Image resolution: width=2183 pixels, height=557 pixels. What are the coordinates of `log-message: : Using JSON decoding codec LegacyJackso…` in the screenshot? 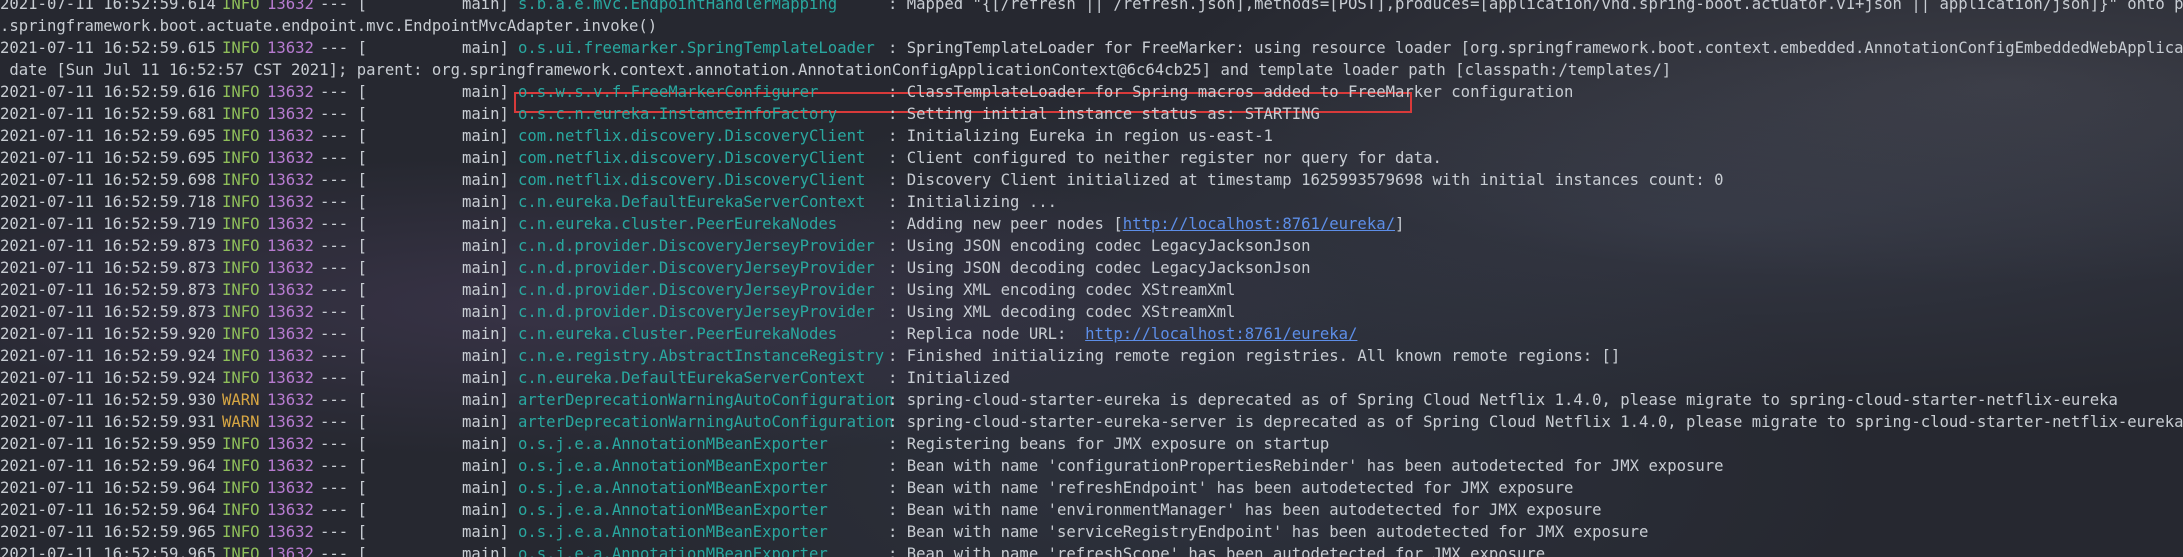 It's located at (1099, 268).